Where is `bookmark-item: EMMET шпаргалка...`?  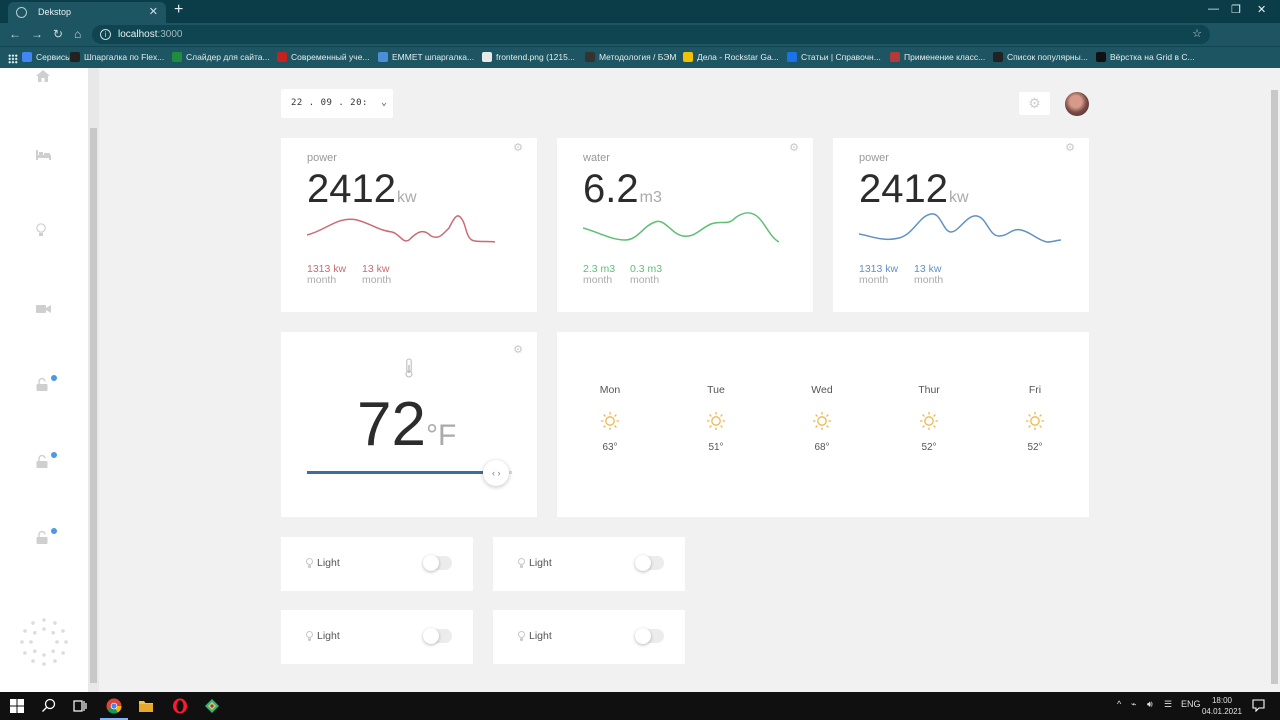 bookmark-item: EMMET шпаргалка... is located at coordinates (426, 57).